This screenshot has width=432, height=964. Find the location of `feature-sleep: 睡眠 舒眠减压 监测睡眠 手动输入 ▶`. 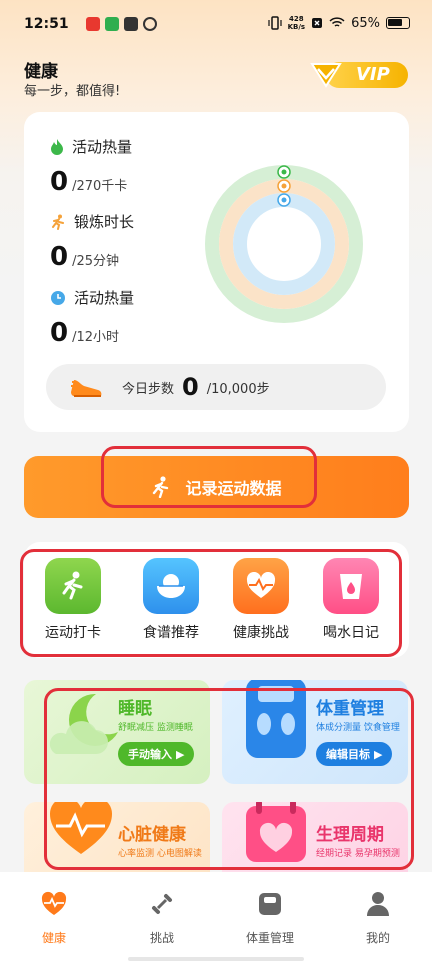

feature-sleep: 睡眠 舒眠减压 监测睡眠 手动输入 ▶ is located at coordinates (117, 732).